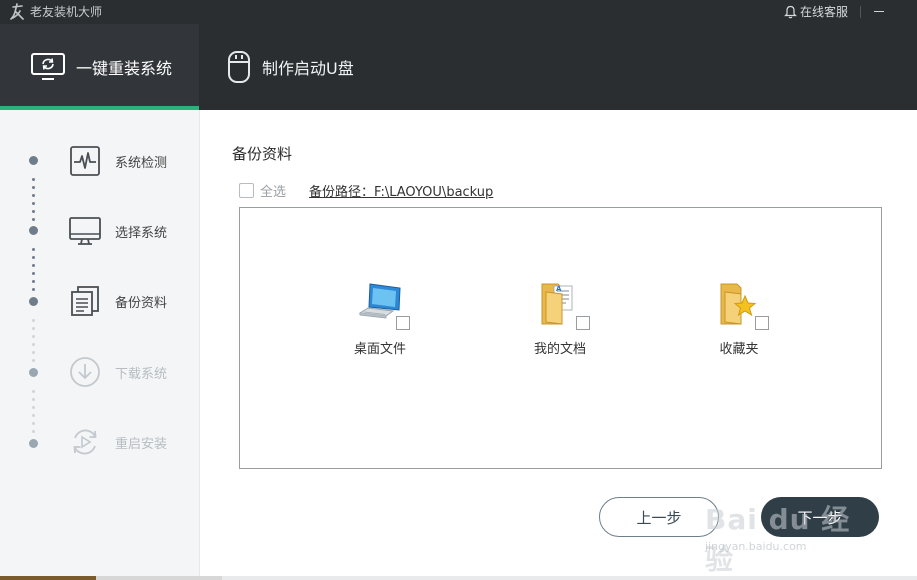 The image size is (917, 580). Describe the element at coordinates (48, 67) in the screenshot. I see `monitor-refresh-icon` at that location.